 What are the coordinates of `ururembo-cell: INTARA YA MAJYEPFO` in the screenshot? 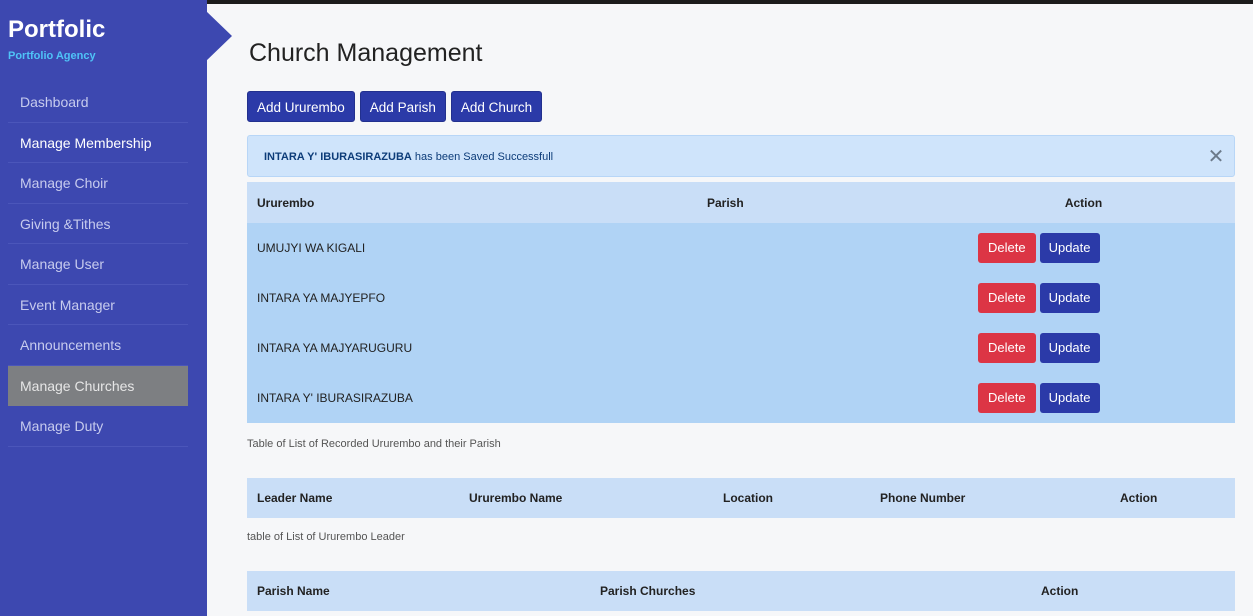 It's located at (422, 298).